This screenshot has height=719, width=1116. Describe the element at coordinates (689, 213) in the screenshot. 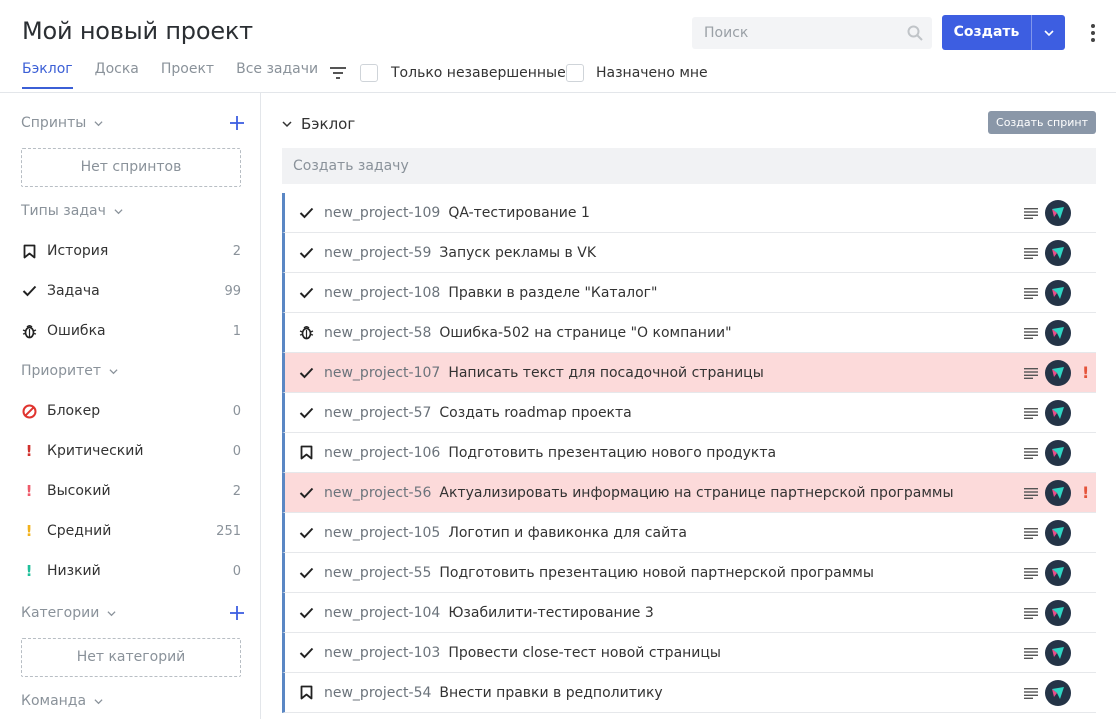

I see `task-row: new_project-109 QA-тестирование 1` at that location.